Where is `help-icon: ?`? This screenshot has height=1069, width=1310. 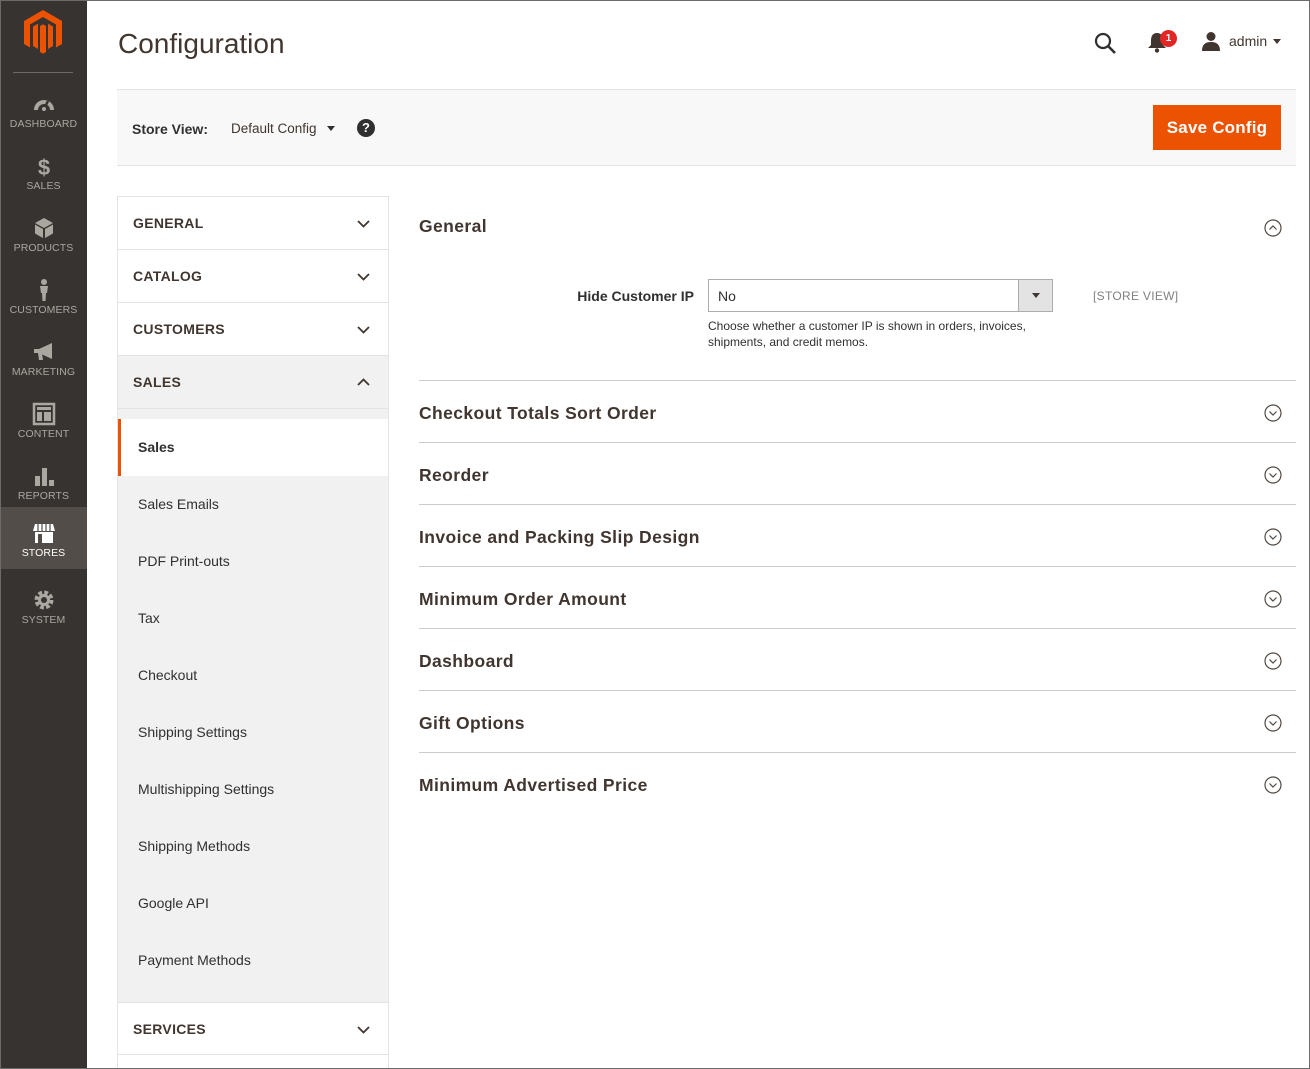 help-icon: ? is located at coordinates (366, 128).